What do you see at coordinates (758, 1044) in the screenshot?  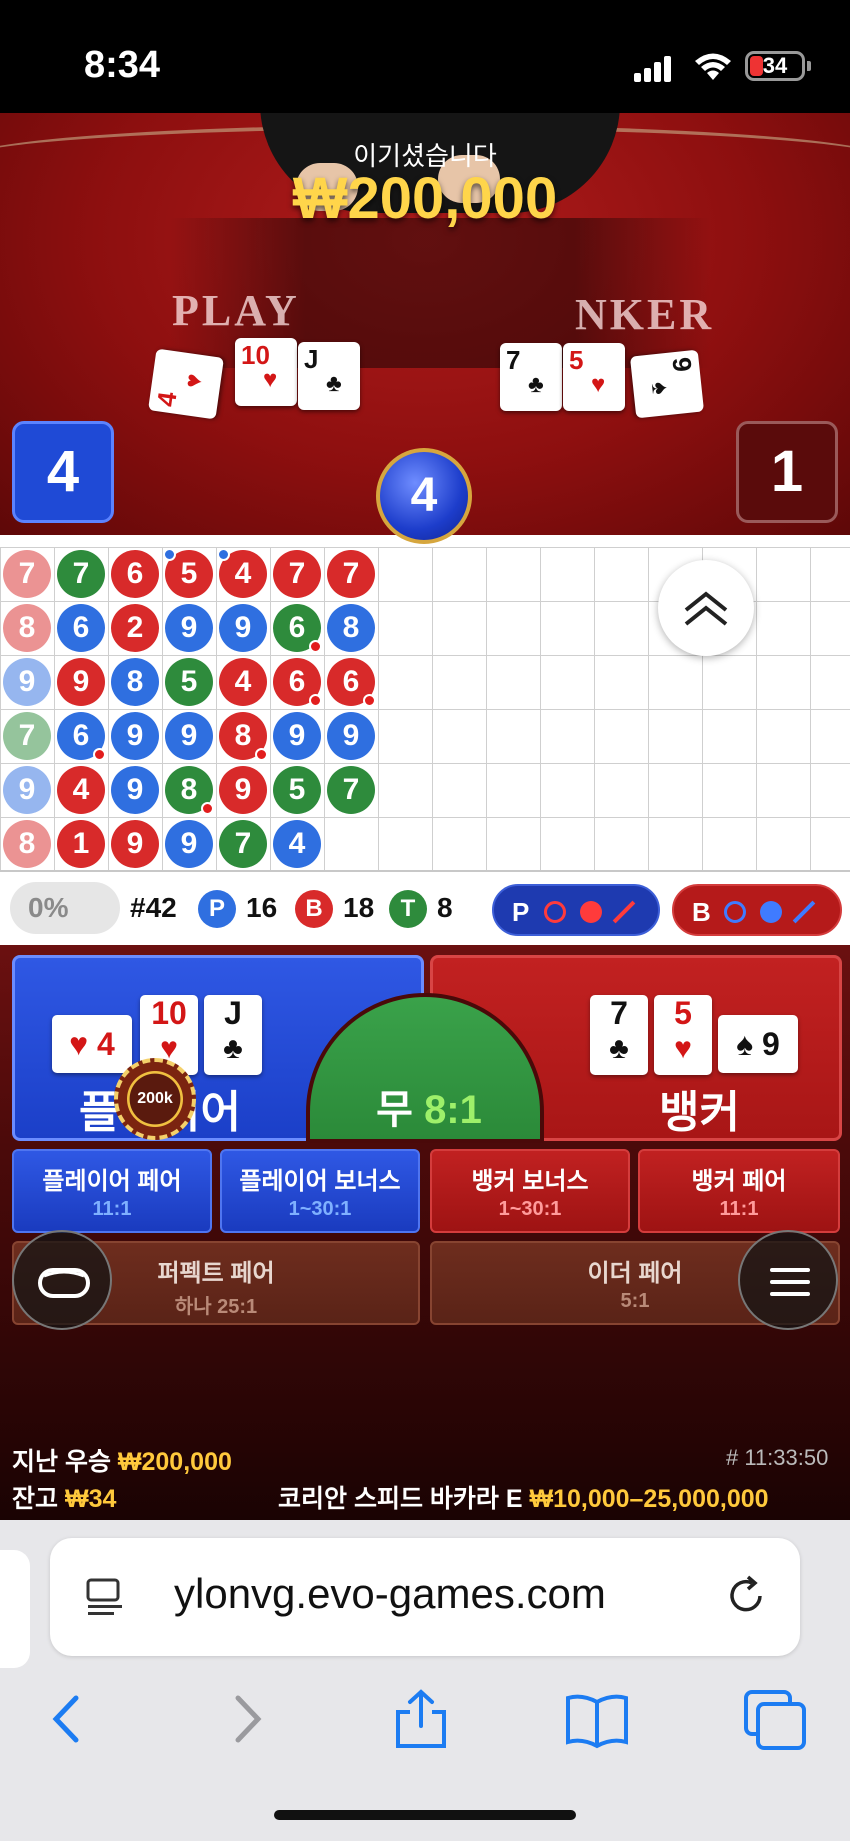 I see `banker-card-3: ♠ 9` at bounding box center [758, 1044].